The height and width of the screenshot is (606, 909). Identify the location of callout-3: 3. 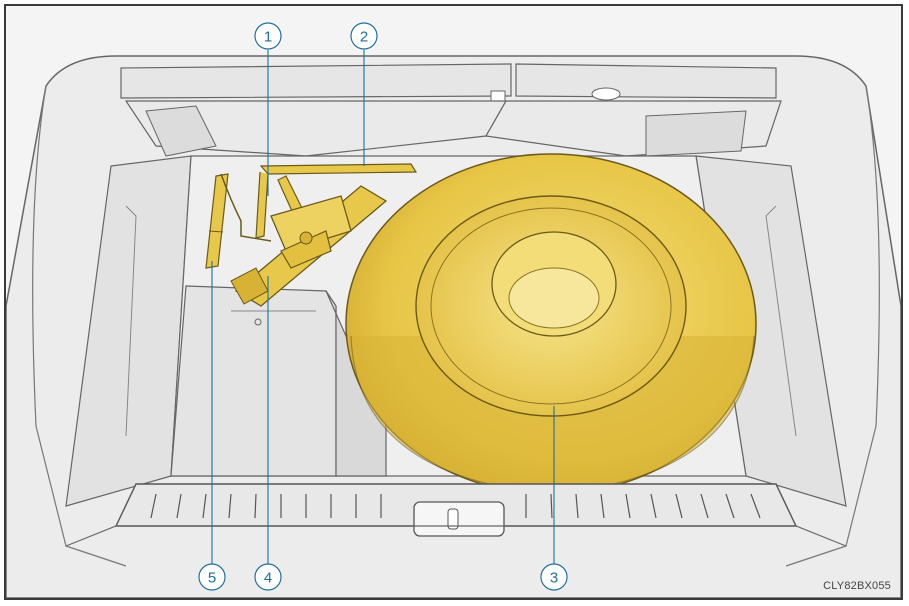
(554, 577).